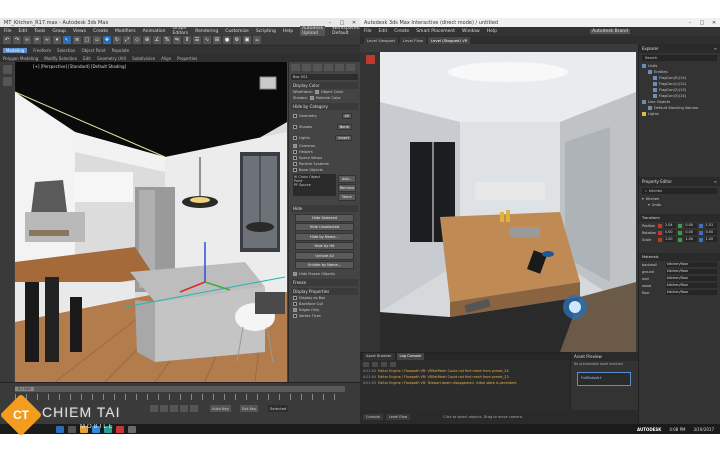 Image resolution: width=720 pixels, height=450 pixels. I want to click on go-to-start-icon, so click(154, 408).